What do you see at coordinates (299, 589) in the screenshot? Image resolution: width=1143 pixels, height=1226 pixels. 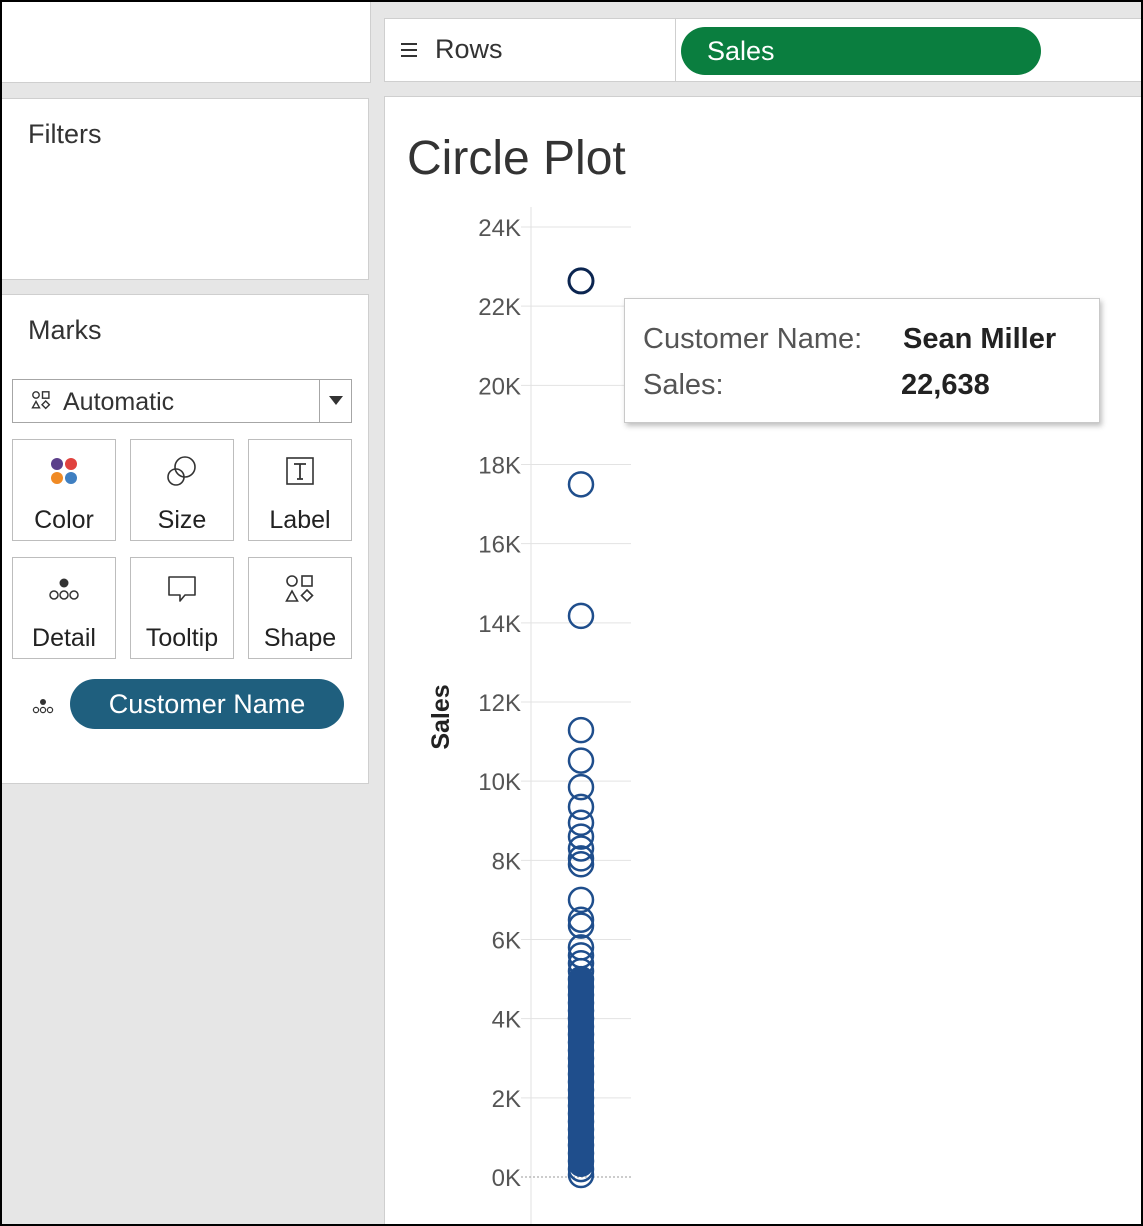 I see `shapes-icon` at bounding box center [299, 589].